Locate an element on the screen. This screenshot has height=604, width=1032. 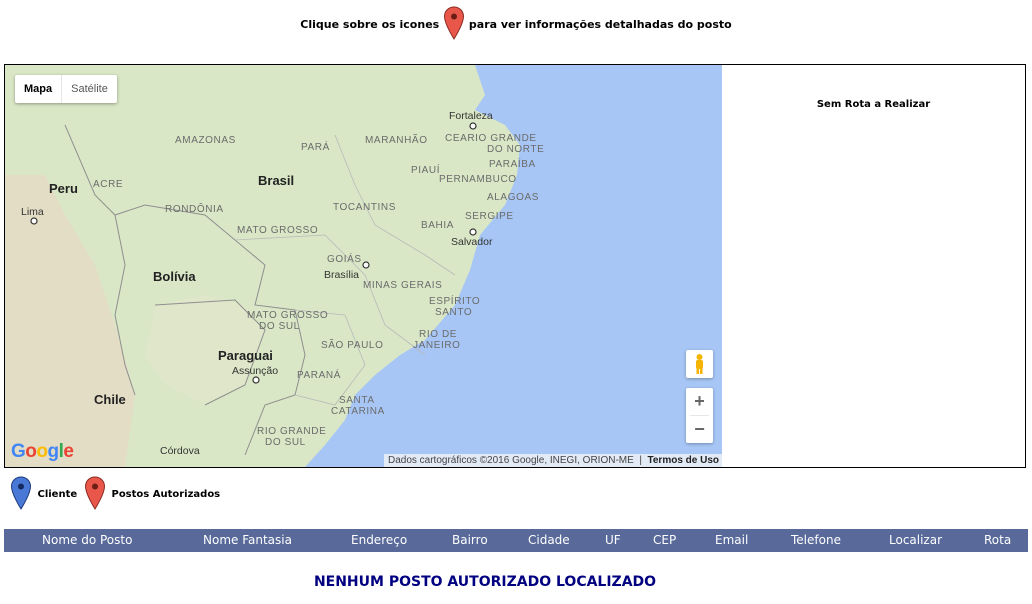
region-label: GOIÁS is located at coordinates (344, 259).